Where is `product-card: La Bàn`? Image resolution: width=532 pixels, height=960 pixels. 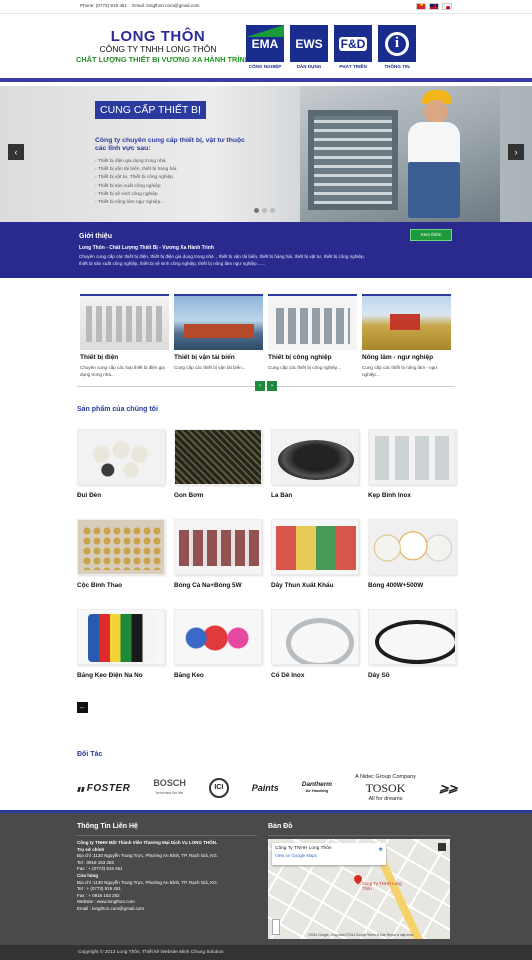 product-card: La Bàn is located at coordinates (315, 474).